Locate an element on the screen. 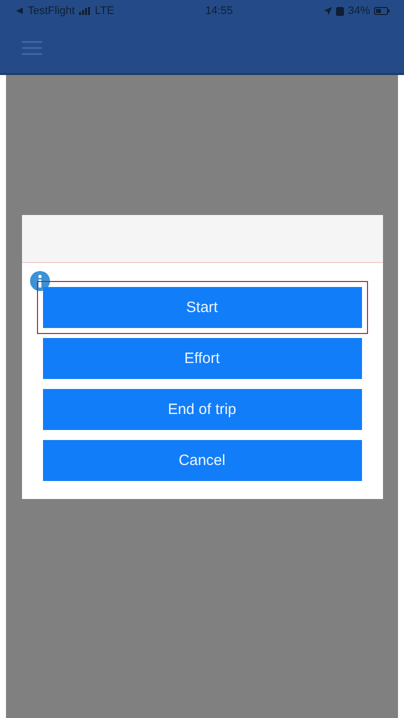 The width and height of the screenshot is (404, 718). network-label: LTE is located at coordinates (104, 11).